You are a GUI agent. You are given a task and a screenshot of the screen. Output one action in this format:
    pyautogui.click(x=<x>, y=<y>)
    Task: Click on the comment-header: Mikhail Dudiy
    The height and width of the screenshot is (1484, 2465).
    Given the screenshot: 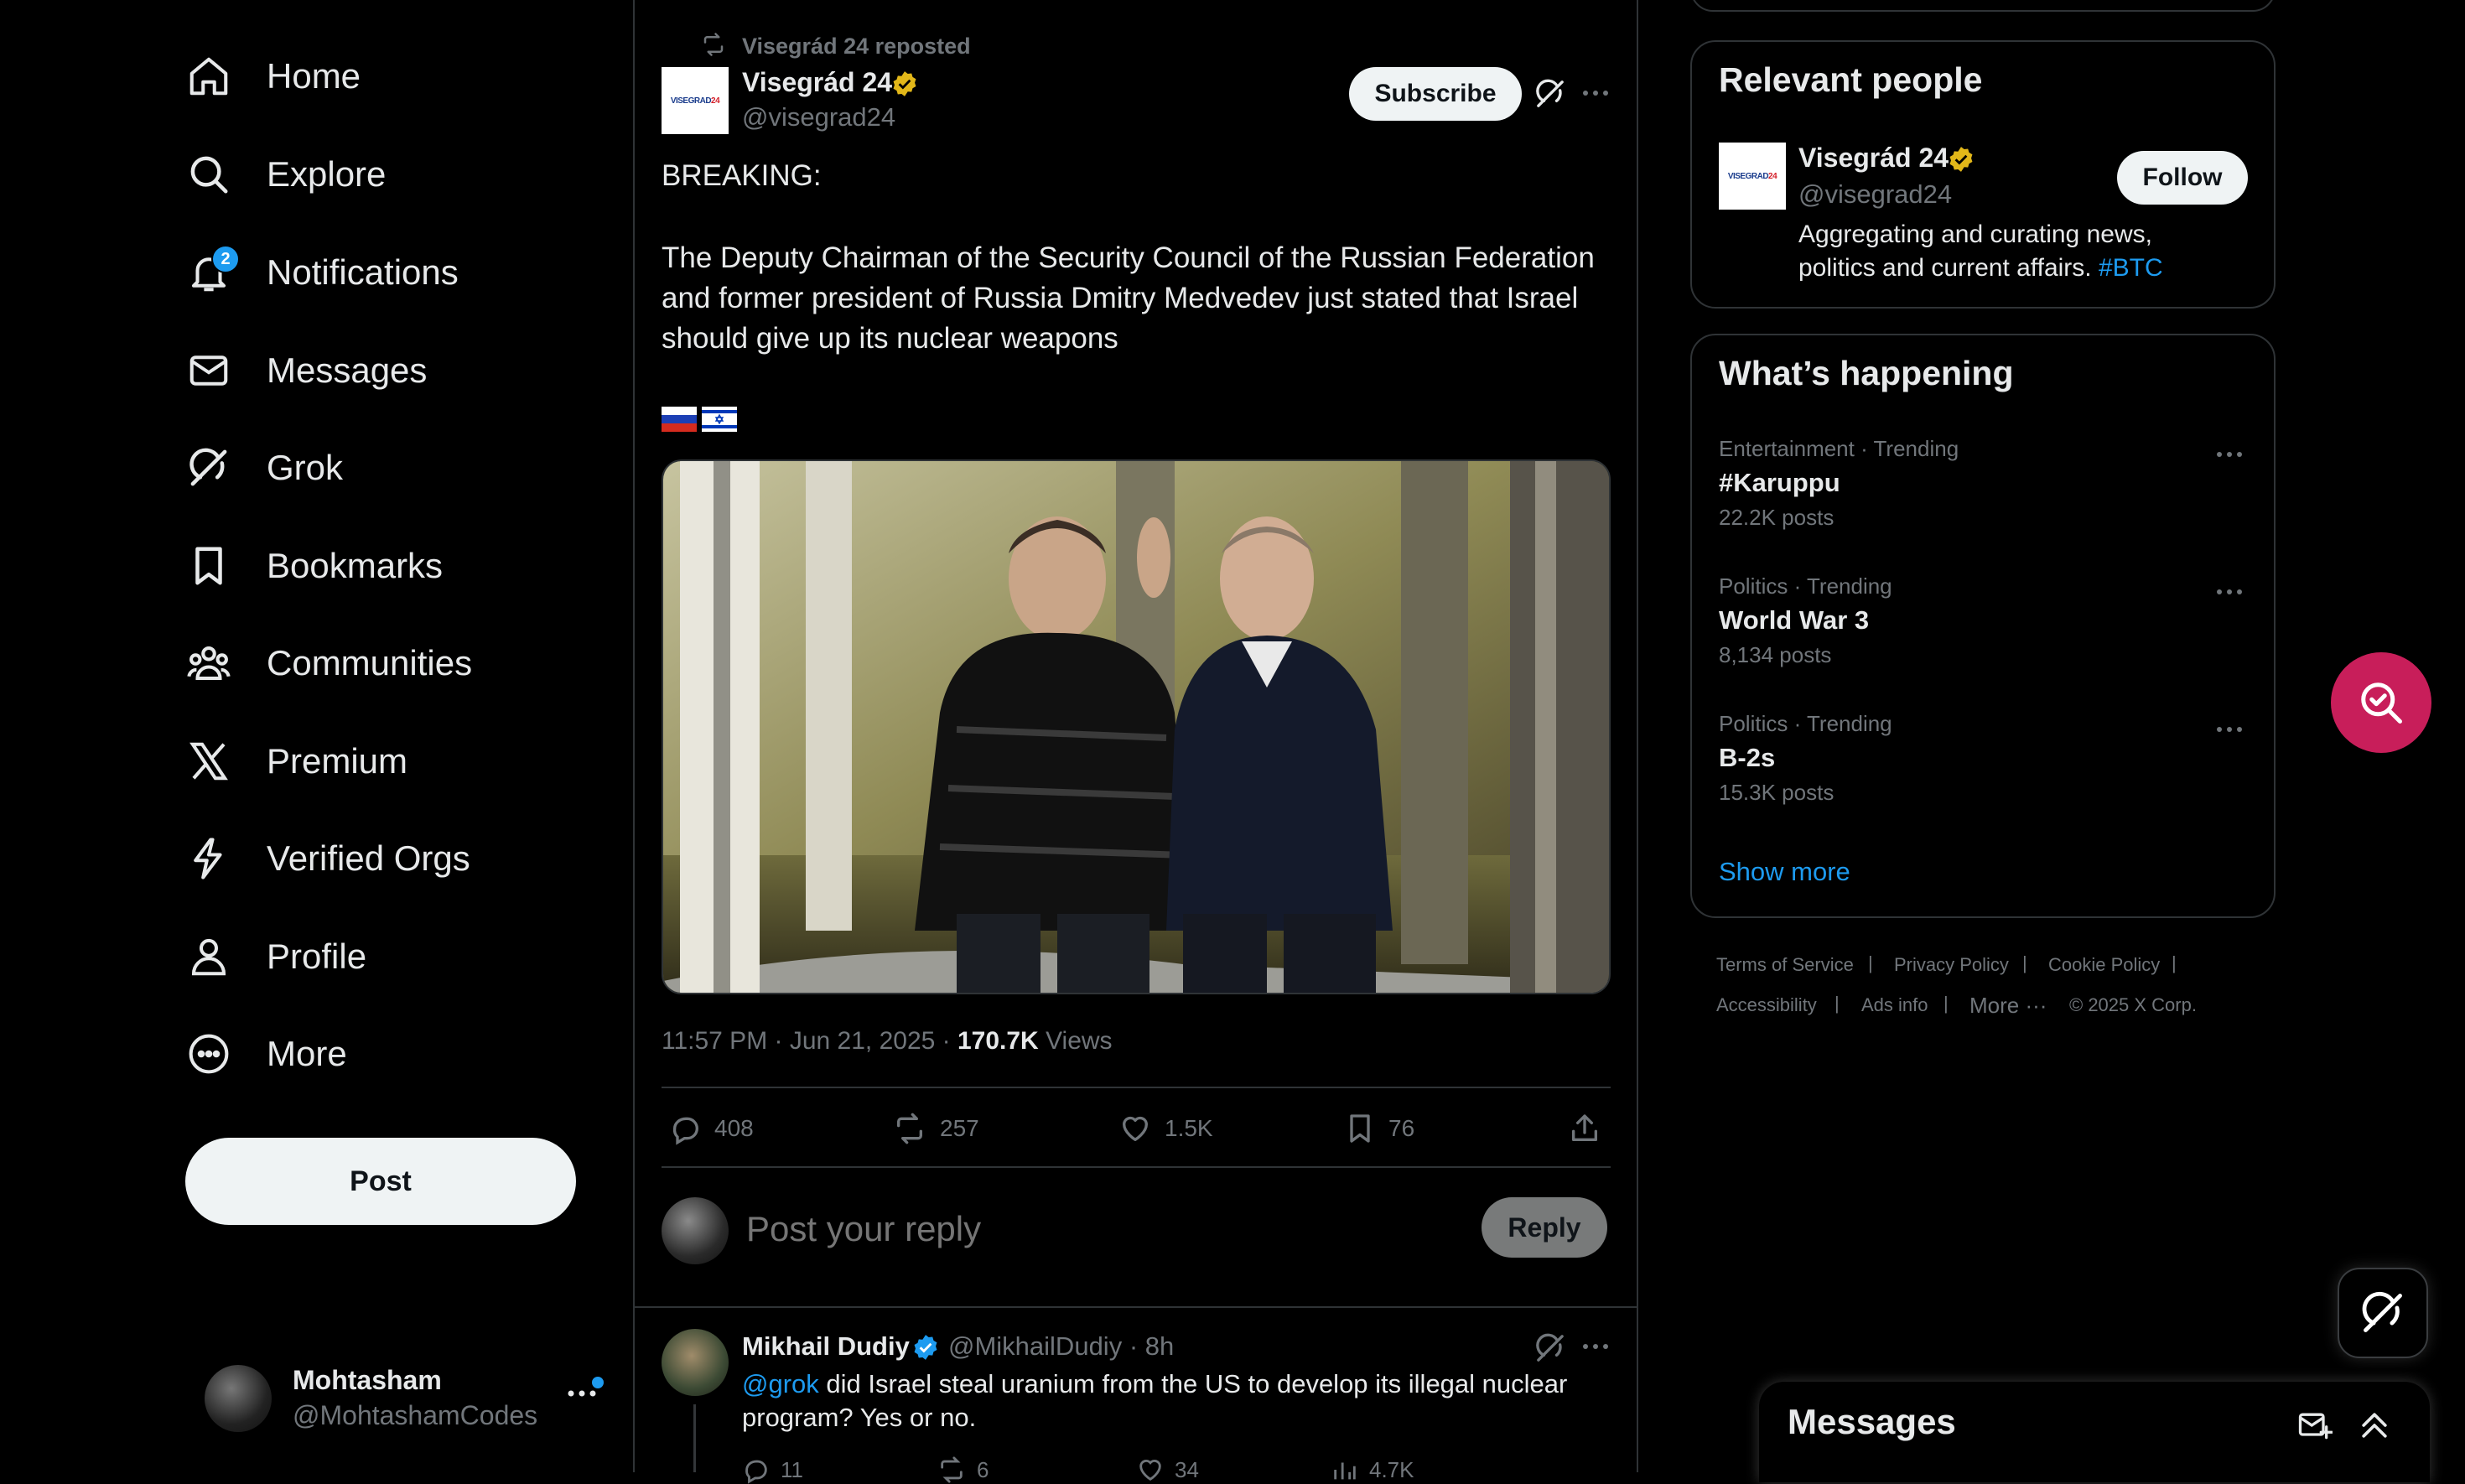 What is the action you would take?
    pyautogui.click(x=826, y=1346)
    